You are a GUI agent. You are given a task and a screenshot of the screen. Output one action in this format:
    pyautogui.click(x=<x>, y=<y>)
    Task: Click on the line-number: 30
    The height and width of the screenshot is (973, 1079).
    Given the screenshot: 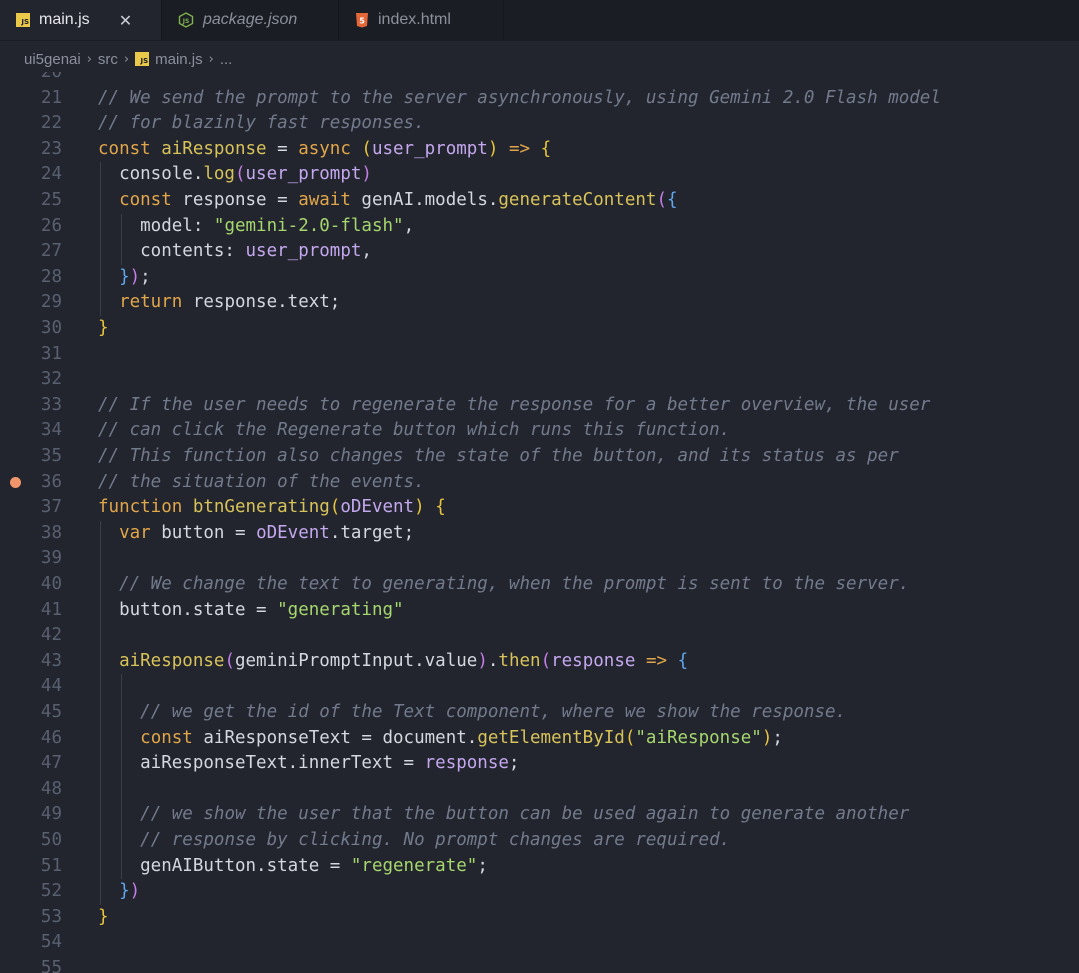 What is the action you would take?
    pyautogui.click(x=31, y=329)
    